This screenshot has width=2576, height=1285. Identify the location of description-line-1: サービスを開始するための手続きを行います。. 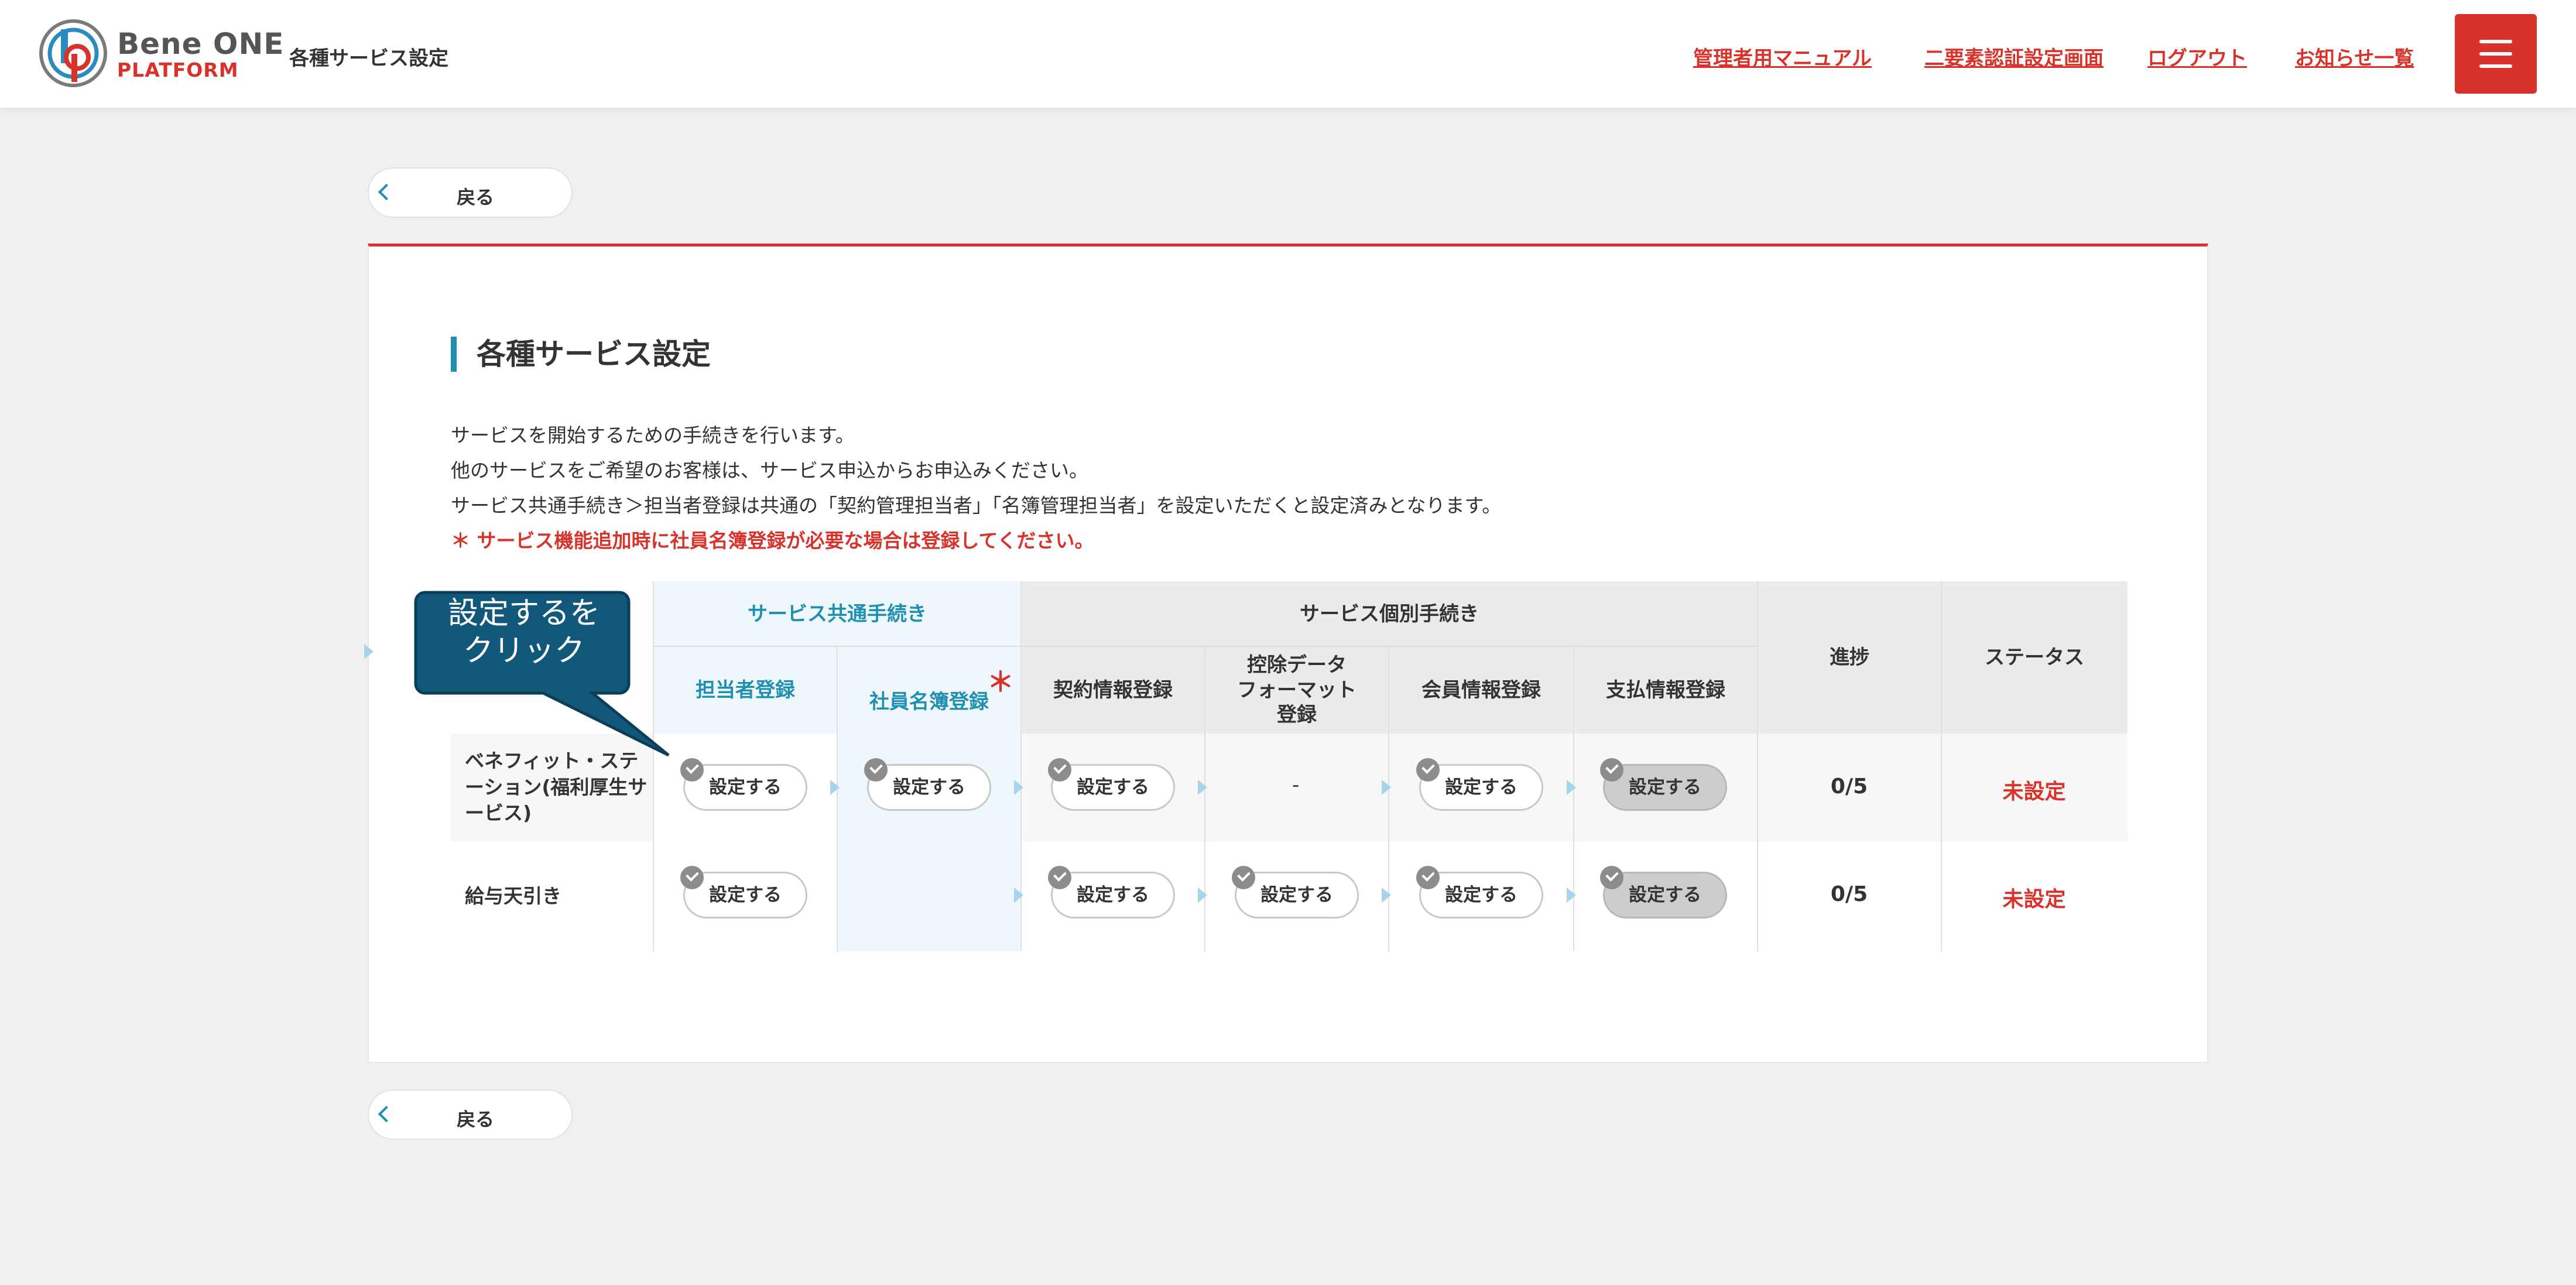
(653, 435).